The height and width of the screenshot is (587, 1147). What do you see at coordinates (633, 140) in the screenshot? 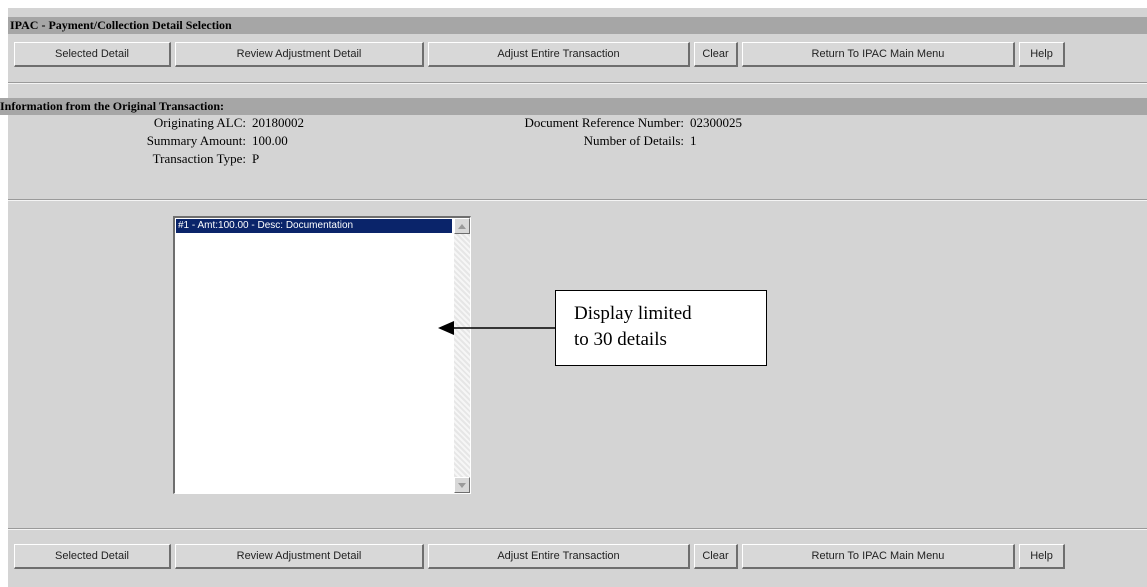
I see `number-of-details-label: Number of Details:` at bounding box center [633, 140].